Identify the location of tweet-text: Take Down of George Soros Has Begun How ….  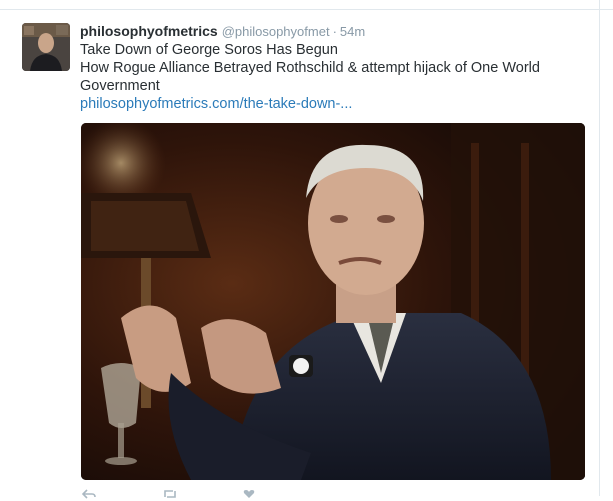
(320, 77).